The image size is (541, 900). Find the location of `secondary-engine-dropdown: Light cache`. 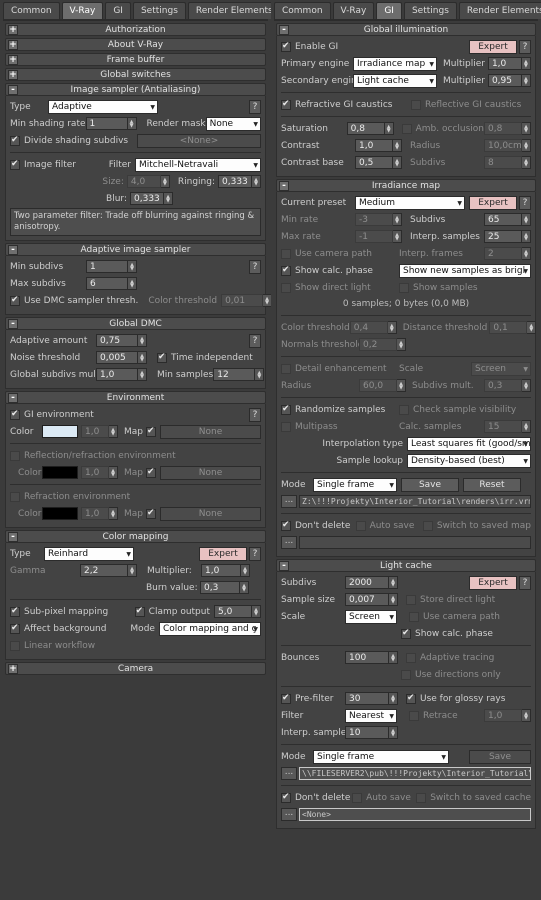

secondary-engine-dropdown: Light cache is located at coordinates (395, 80).